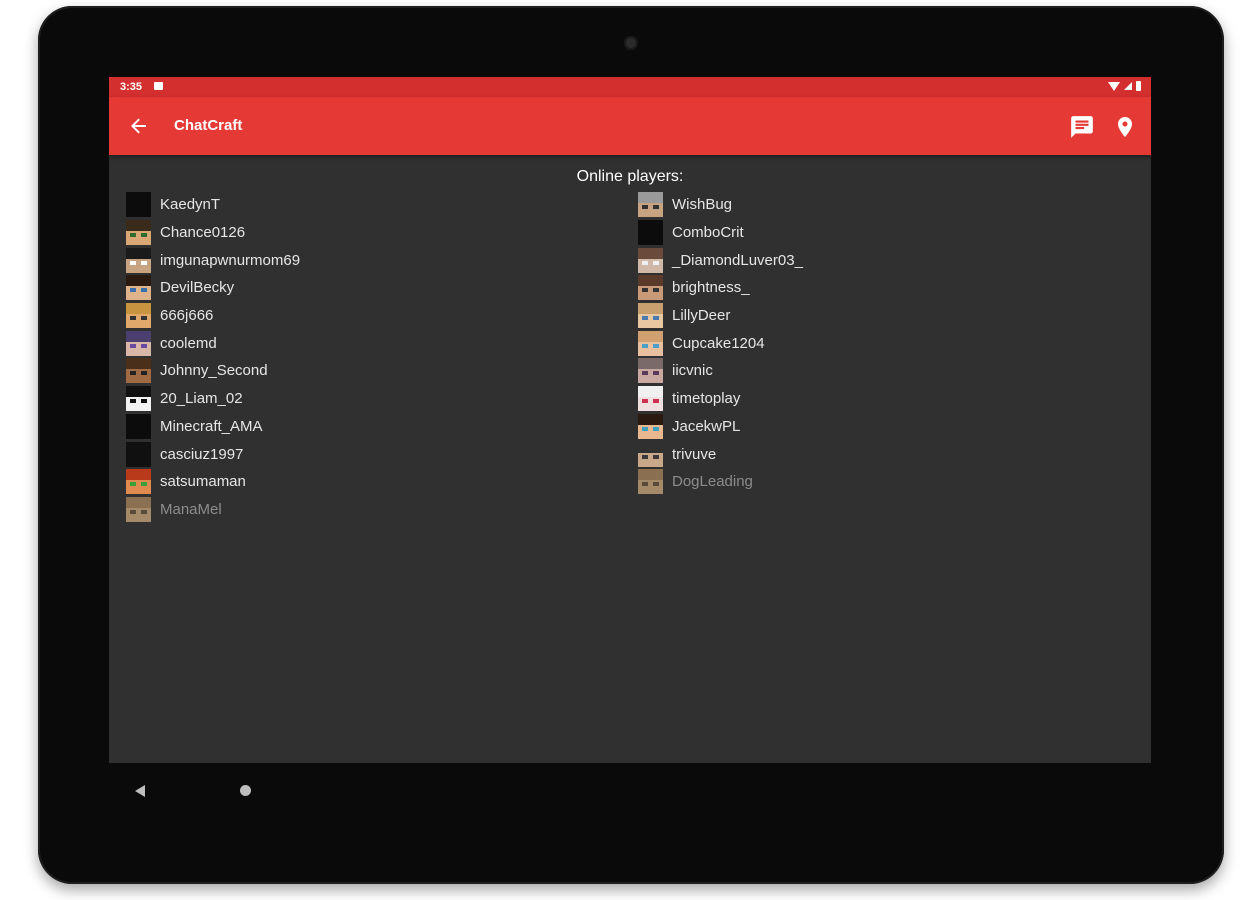  What do you see at coordinates (630, 87) in the screenshot?
I see `status-bar: 3:35` at bounding box center [630, 87].